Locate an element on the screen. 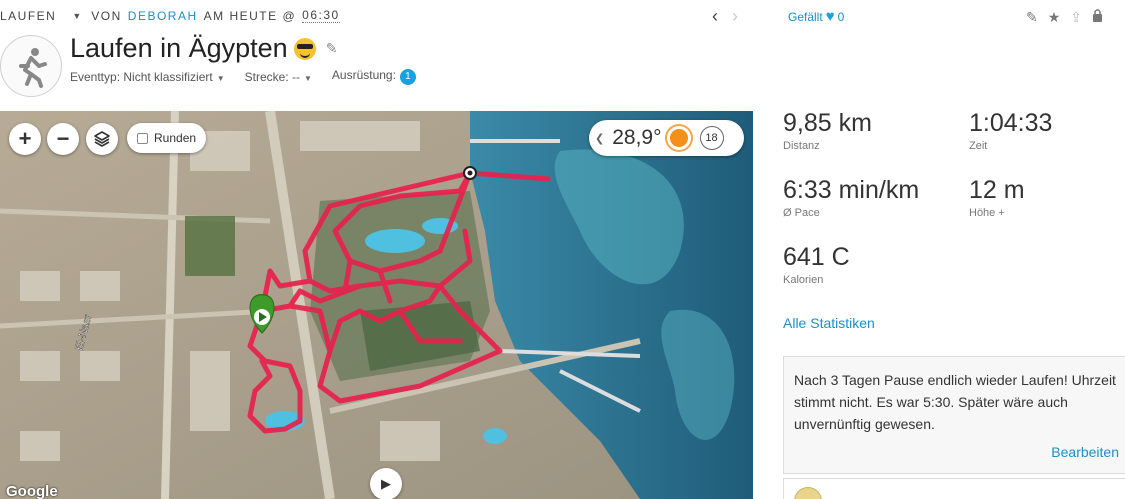 This screenshot has width=1125, height=499. weather-widget: ❮ 28,9° 18 is located at coordinates (666, 138).